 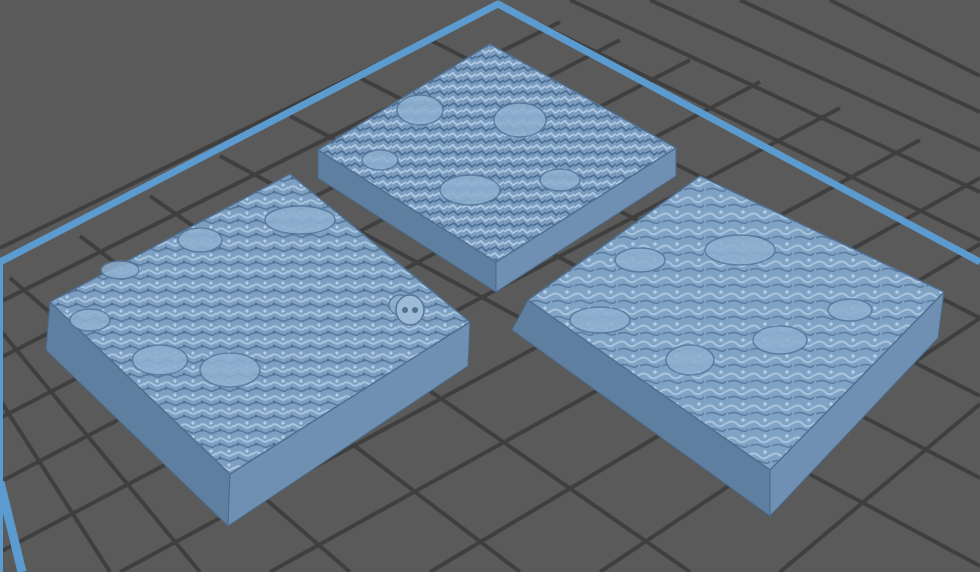 What do you see at coordinates (410, 310) in the screenshot?
I see `skull-detail` at bounding box center [410, 310].